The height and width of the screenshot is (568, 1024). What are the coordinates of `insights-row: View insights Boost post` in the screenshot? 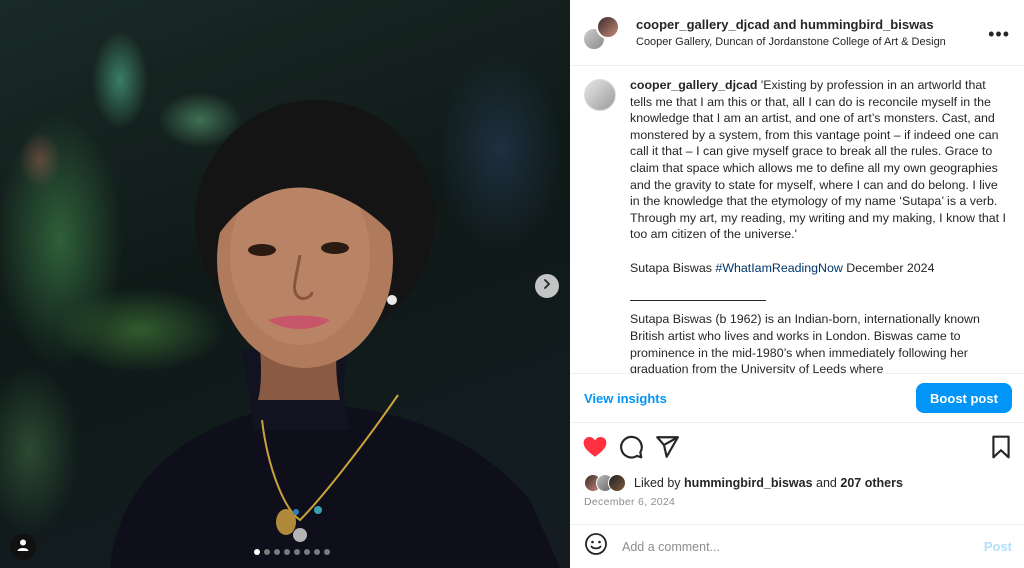 It's located at (797, 398).